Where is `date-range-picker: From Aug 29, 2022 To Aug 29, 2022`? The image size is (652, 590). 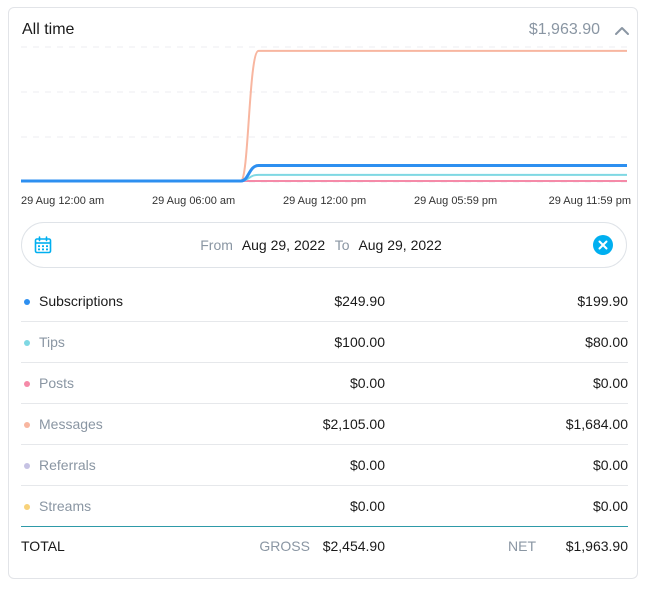 date-range-picker: From Aug 29, 2022 To Aug 29, 2022 is located at coordinates (324, 245).